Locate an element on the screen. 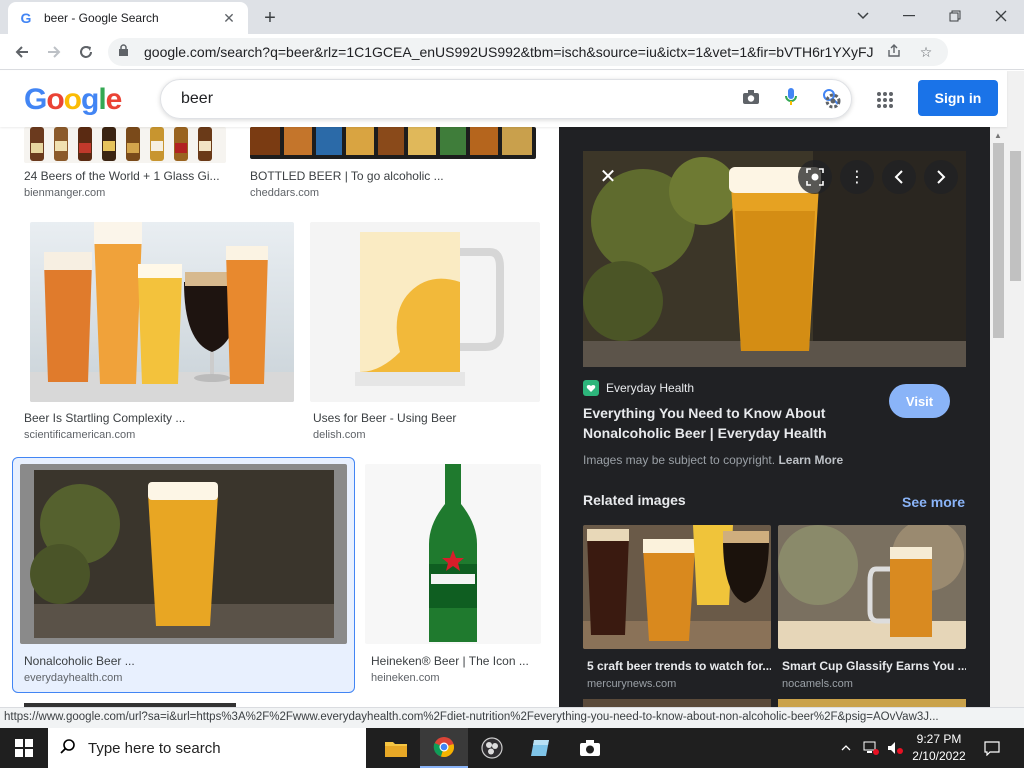  google-apps-grid-icon is located at coordinates (885, 100).